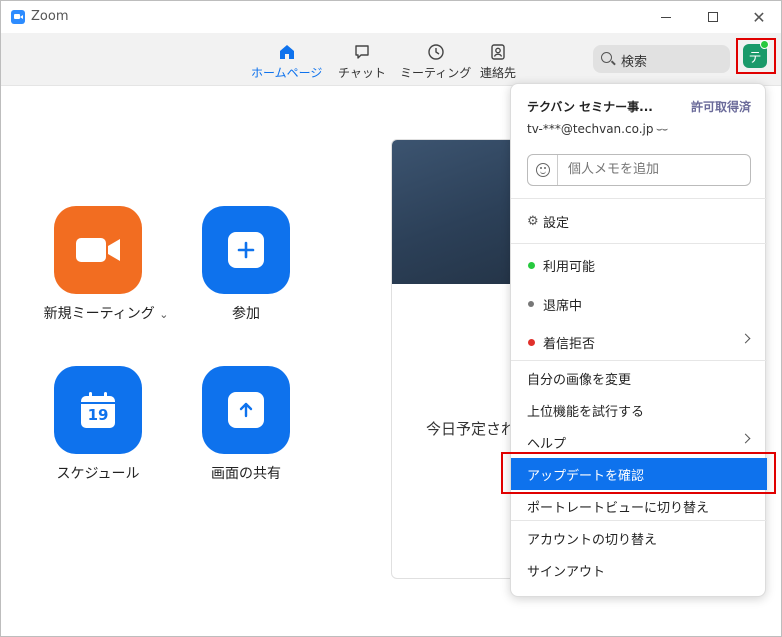 This screenshot has height=637, width=782. I want to click on smile-icon, so click(542, 170).